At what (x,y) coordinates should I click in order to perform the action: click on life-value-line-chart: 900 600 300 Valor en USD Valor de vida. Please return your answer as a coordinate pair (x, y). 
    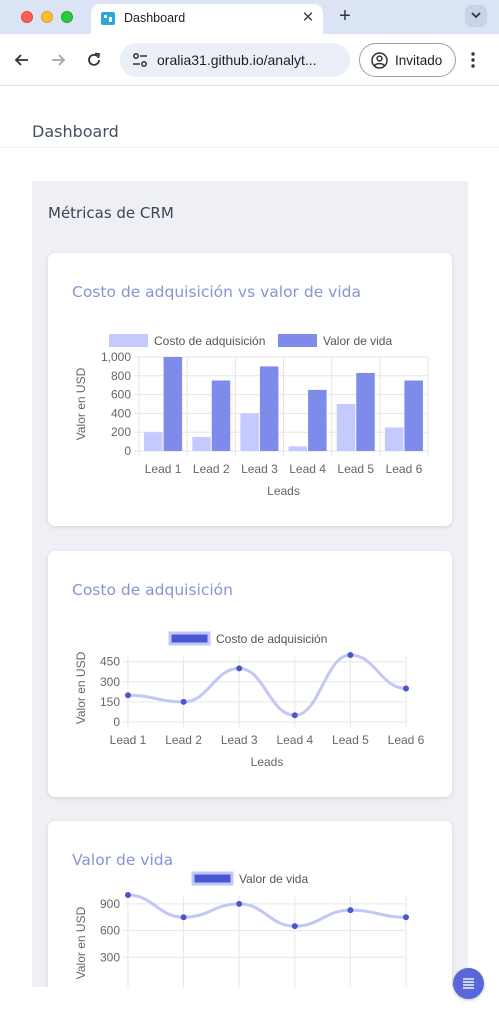
    Looking at the image, I should click on (241, 929).